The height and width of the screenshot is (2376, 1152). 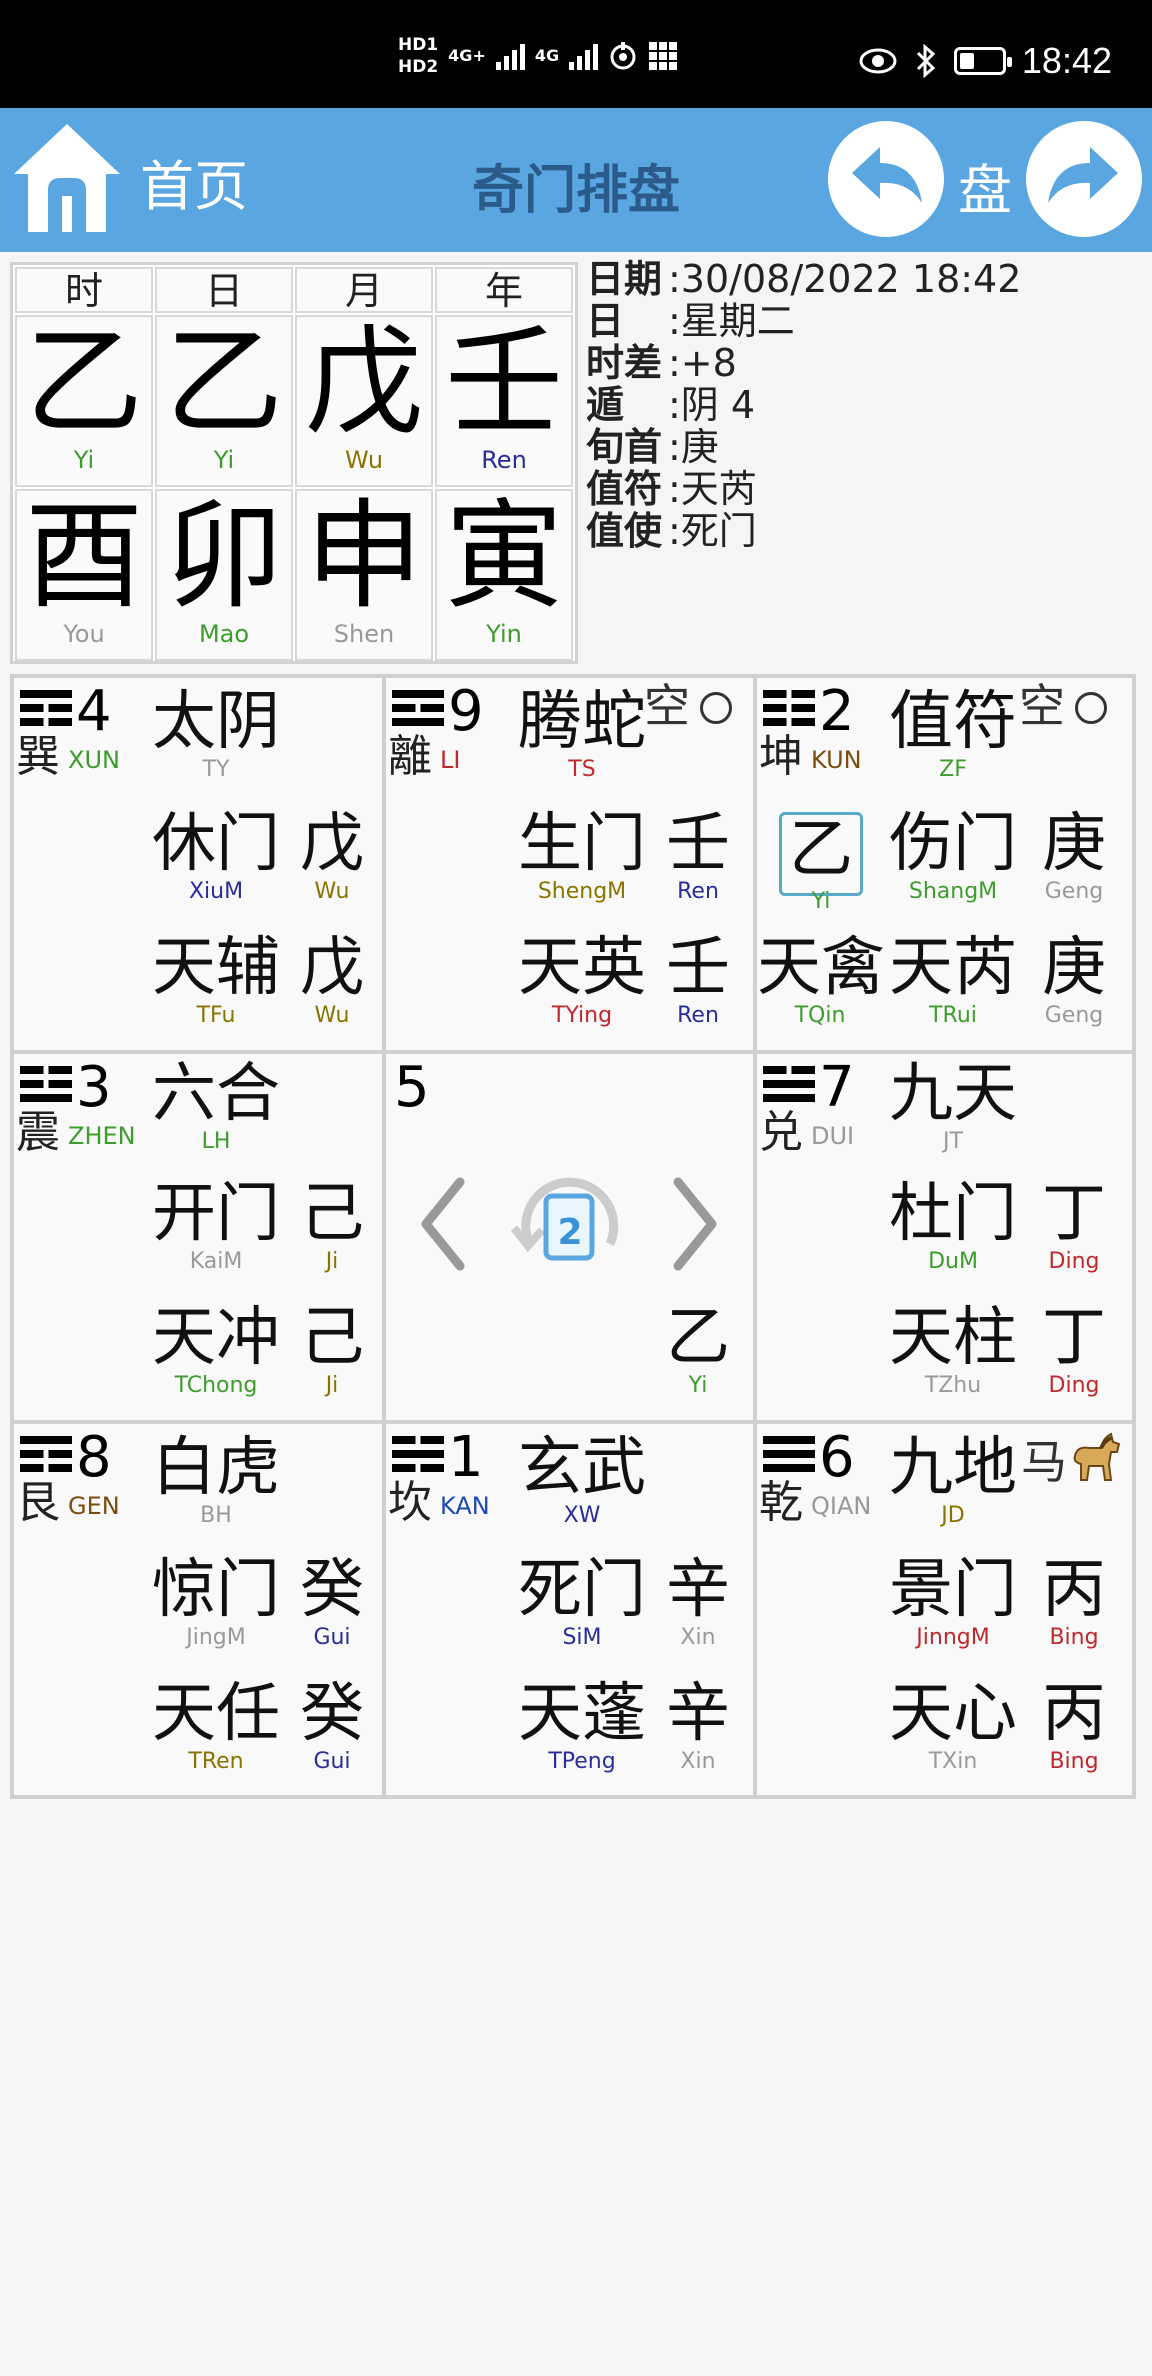 What do you see at coordinates (624, 279) in the screenshot?
I see `info-key: 日期` at bounding box center [624, 279].